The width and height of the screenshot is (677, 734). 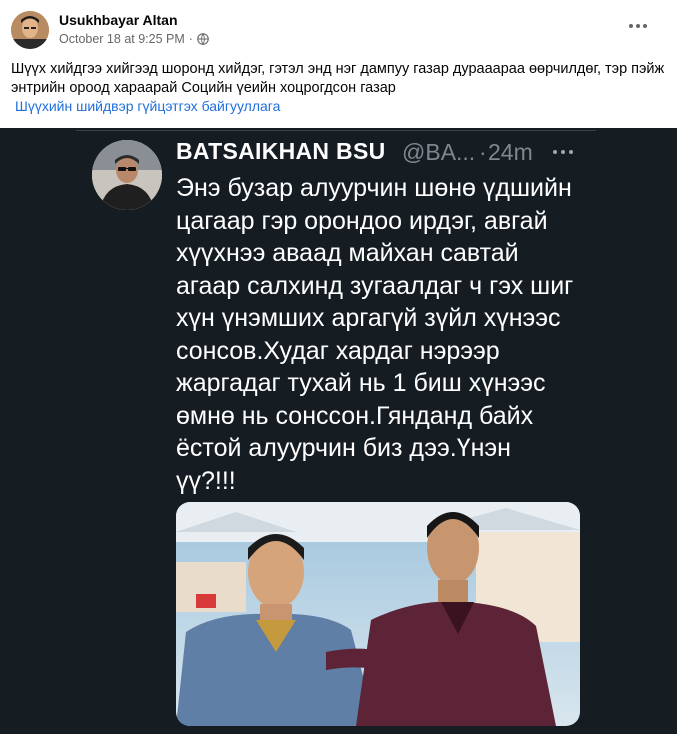 What do you see at coordinates (122, 39) in the screenshot?
I see `post-timestamp: October 18 at 9:25 PM` at bounding box center [122, 39].